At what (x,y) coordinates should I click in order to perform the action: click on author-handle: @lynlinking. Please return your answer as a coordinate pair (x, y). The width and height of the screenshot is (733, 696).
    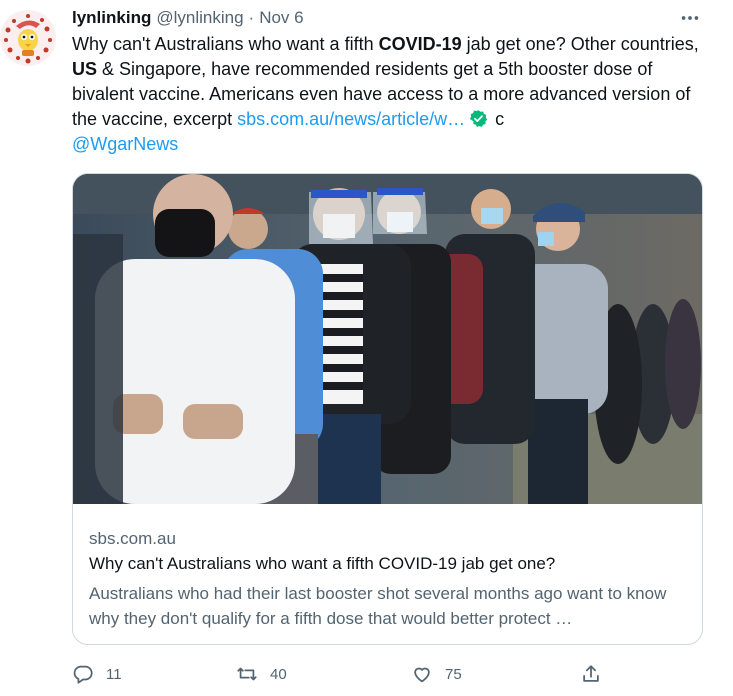
    Looking at the image, I should click on (199, 18).